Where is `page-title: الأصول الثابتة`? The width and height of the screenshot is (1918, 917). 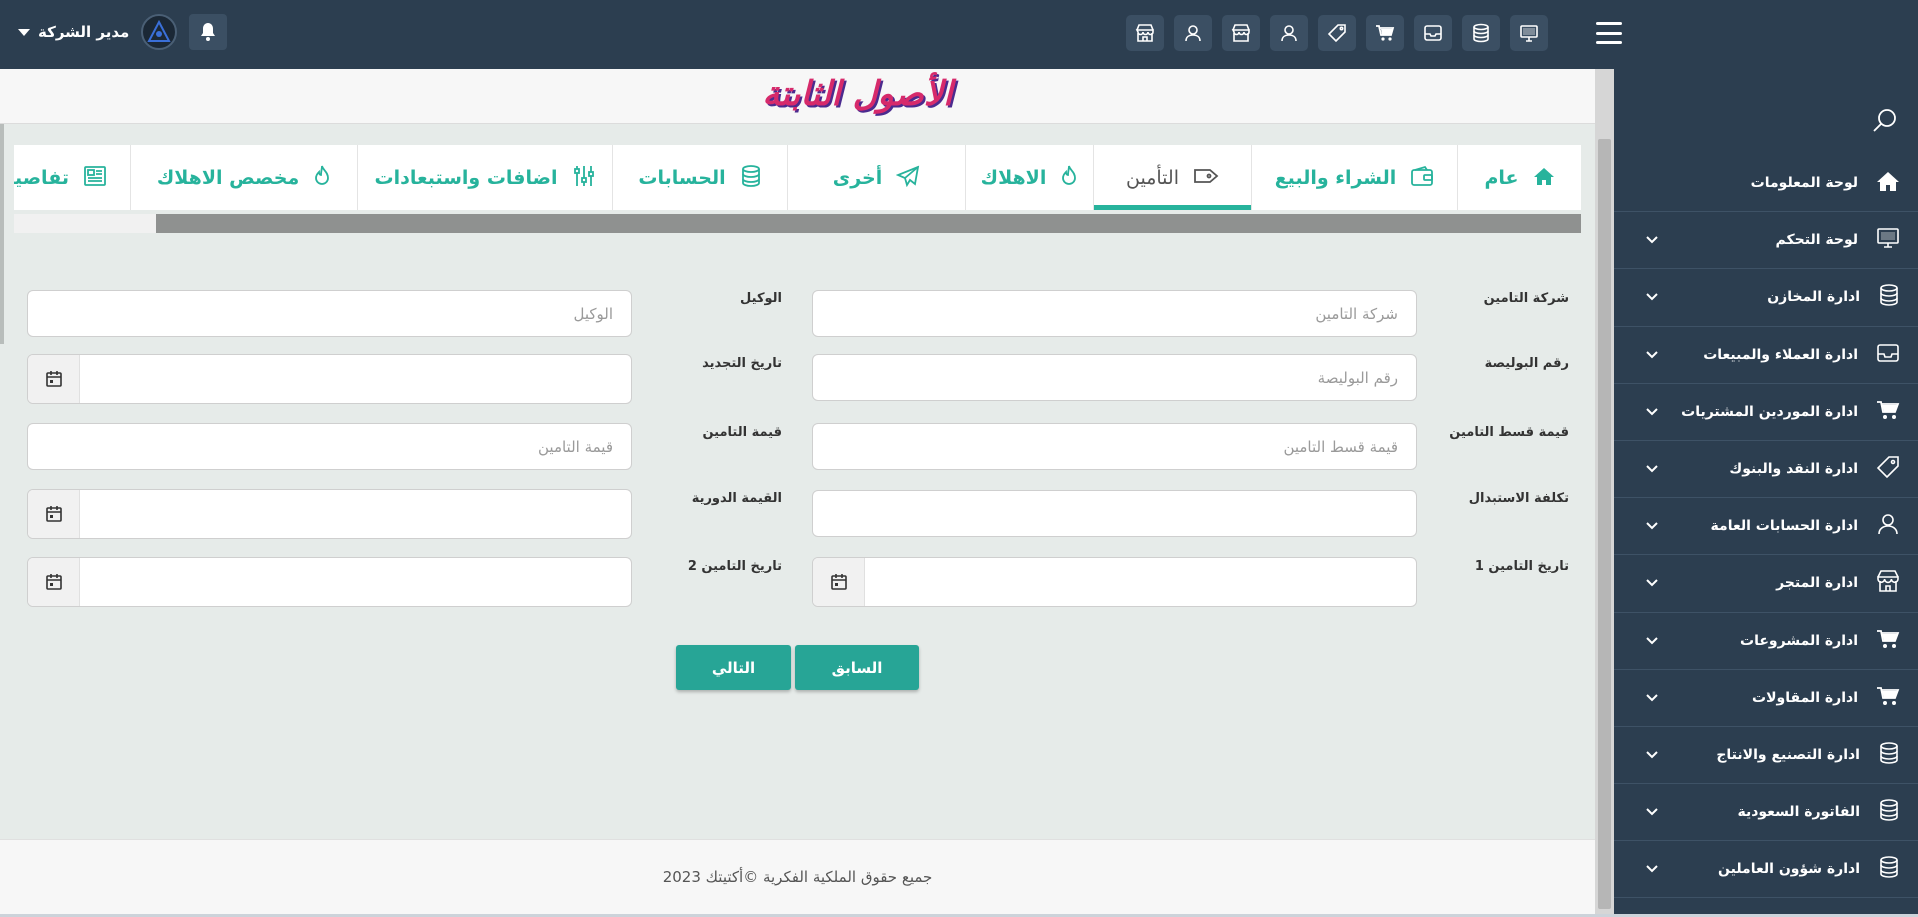 page-title: الأصول الثابتة is located at coordinates (857, 94).